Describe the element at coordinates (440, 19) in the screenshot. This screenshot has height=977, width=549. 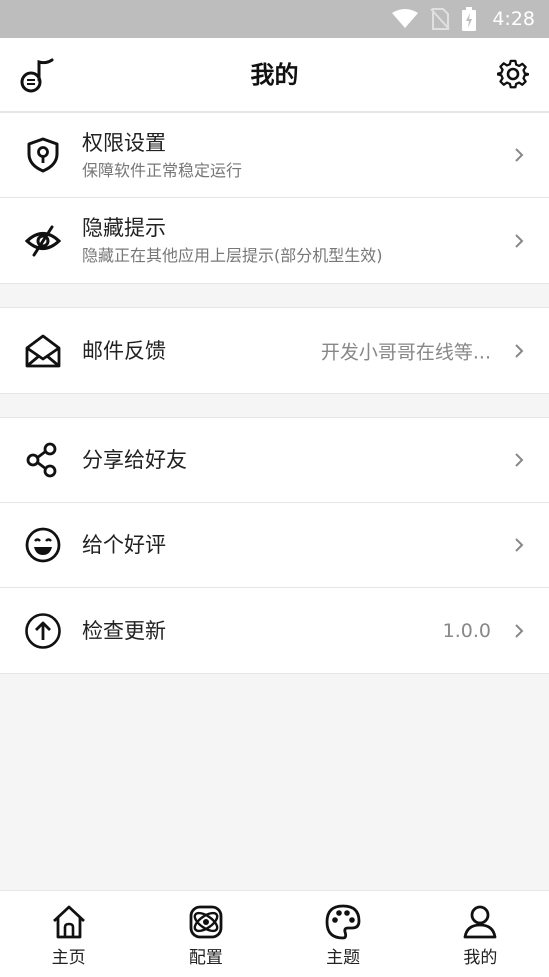
I see `no-sim-icon` at that location.